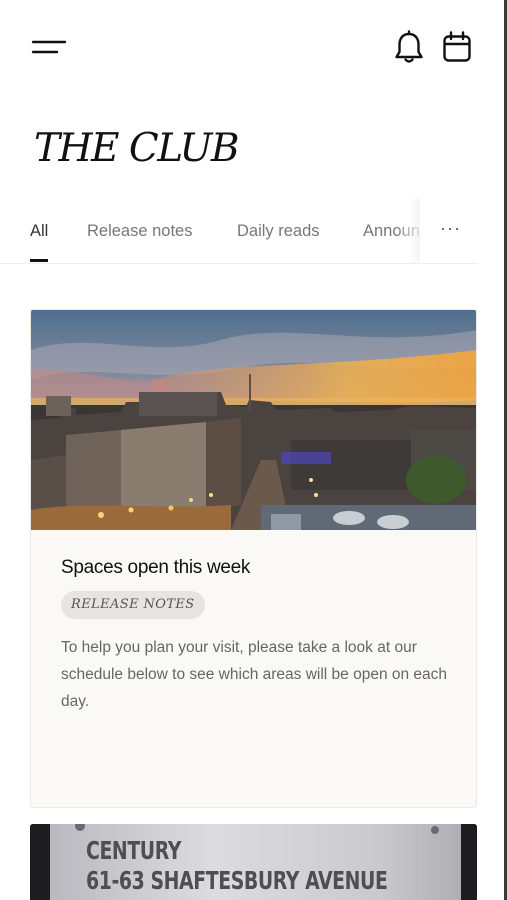  I want to click on tab-daily-reads: Daily reads, so click(278, 231).